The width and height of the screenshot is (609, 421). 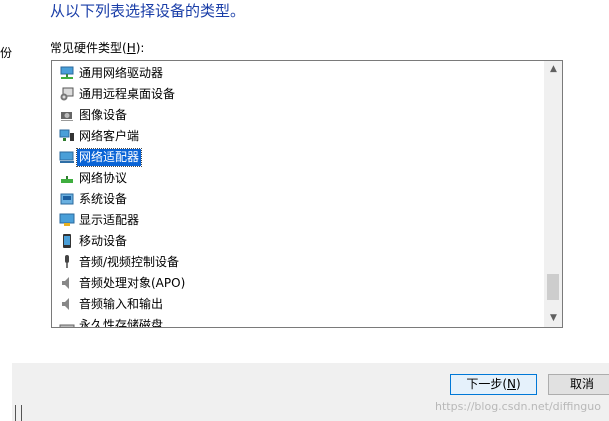 I want to click on scroll-down-icon: ▼, so click(x=553, y=318).